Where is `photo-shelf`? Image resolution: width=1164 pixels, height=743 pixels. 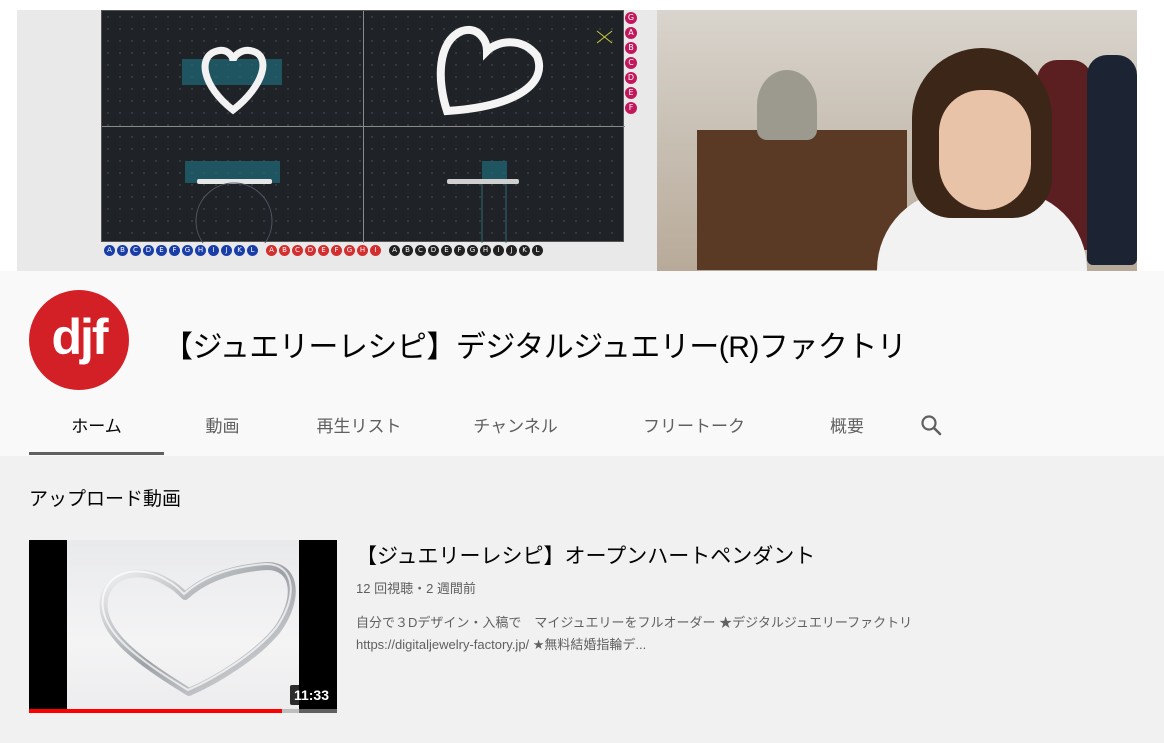 photo-shelf is located at coordinates (802, 200).